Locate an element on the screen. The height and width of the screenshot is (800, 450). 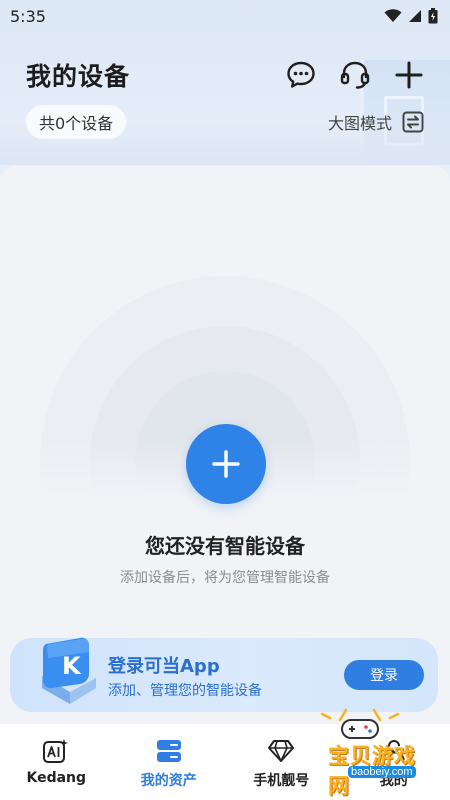
page-title: 我的设备 is located at coordinates (78, 76).